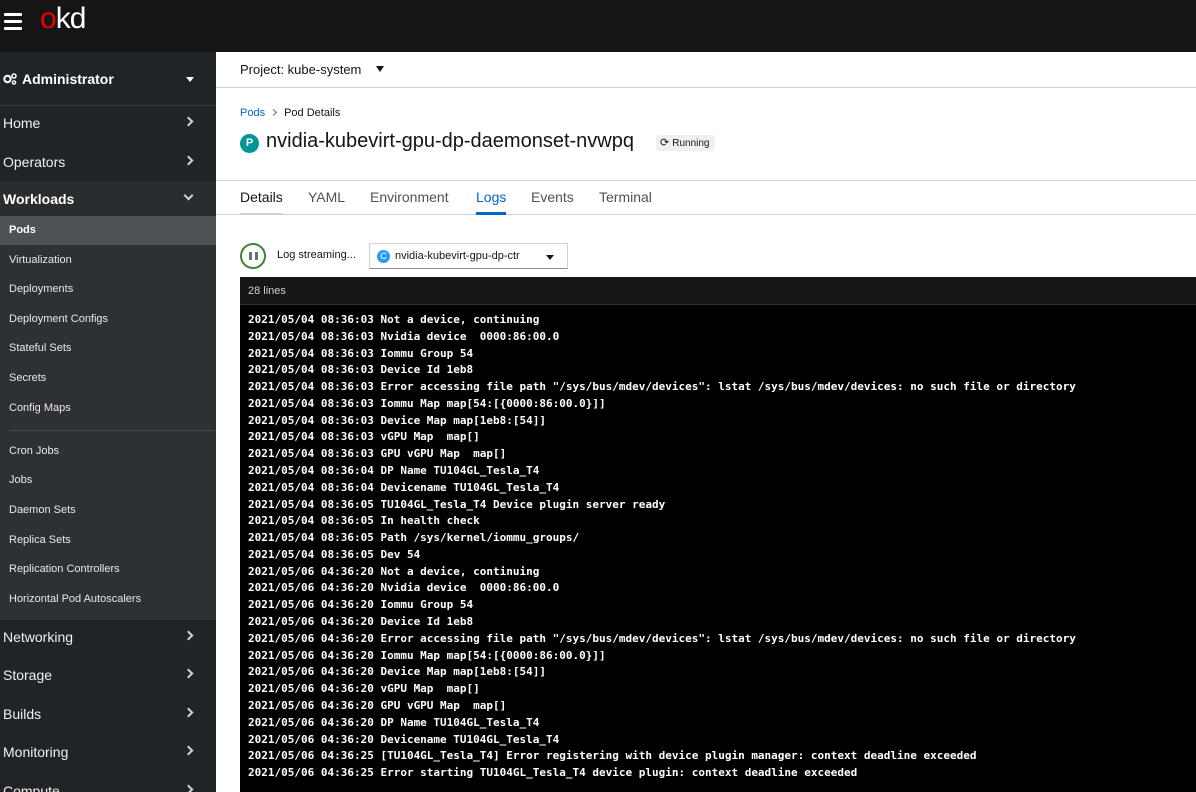  Describe the element at coordinates (364, 437) in the screenshot. I see `log-line: 2021/05/04 08:36:03 vGPU Map map[]` at that location.